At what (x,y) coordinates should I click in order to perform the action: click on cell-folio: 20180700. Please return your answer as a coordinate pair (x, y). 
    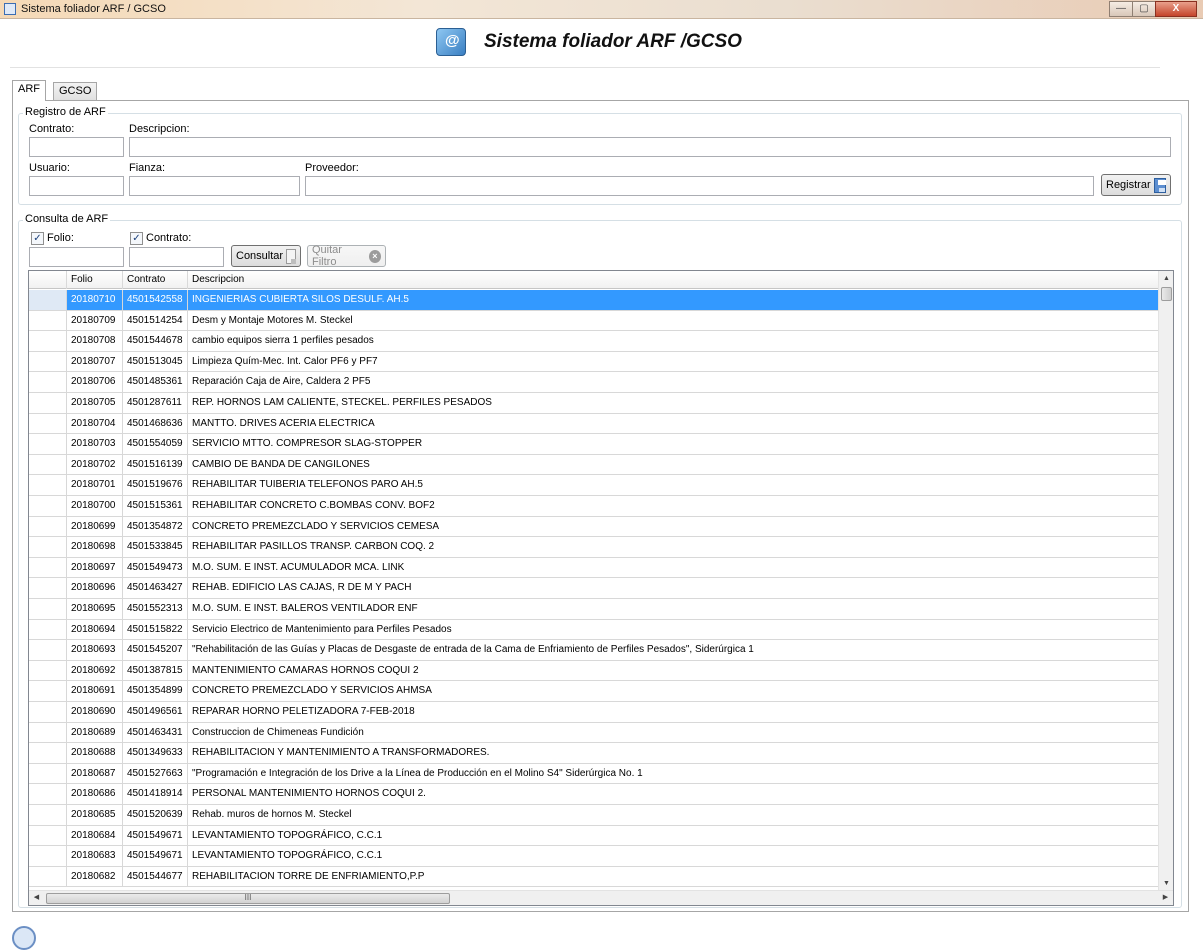
    Looking at the image, I should click on (95, 506).